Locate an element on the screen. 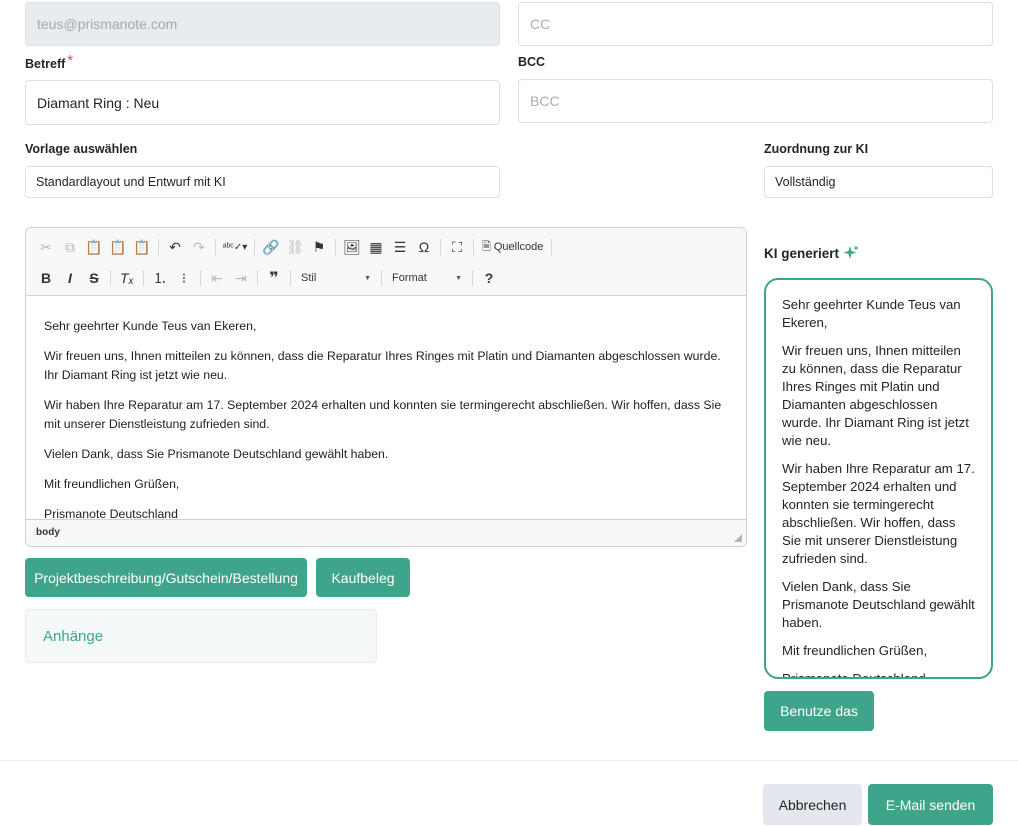 The width and height of the screenshot is (1018, 826). format-dropdown: Format ▼ is located at coordinates (427, 278).